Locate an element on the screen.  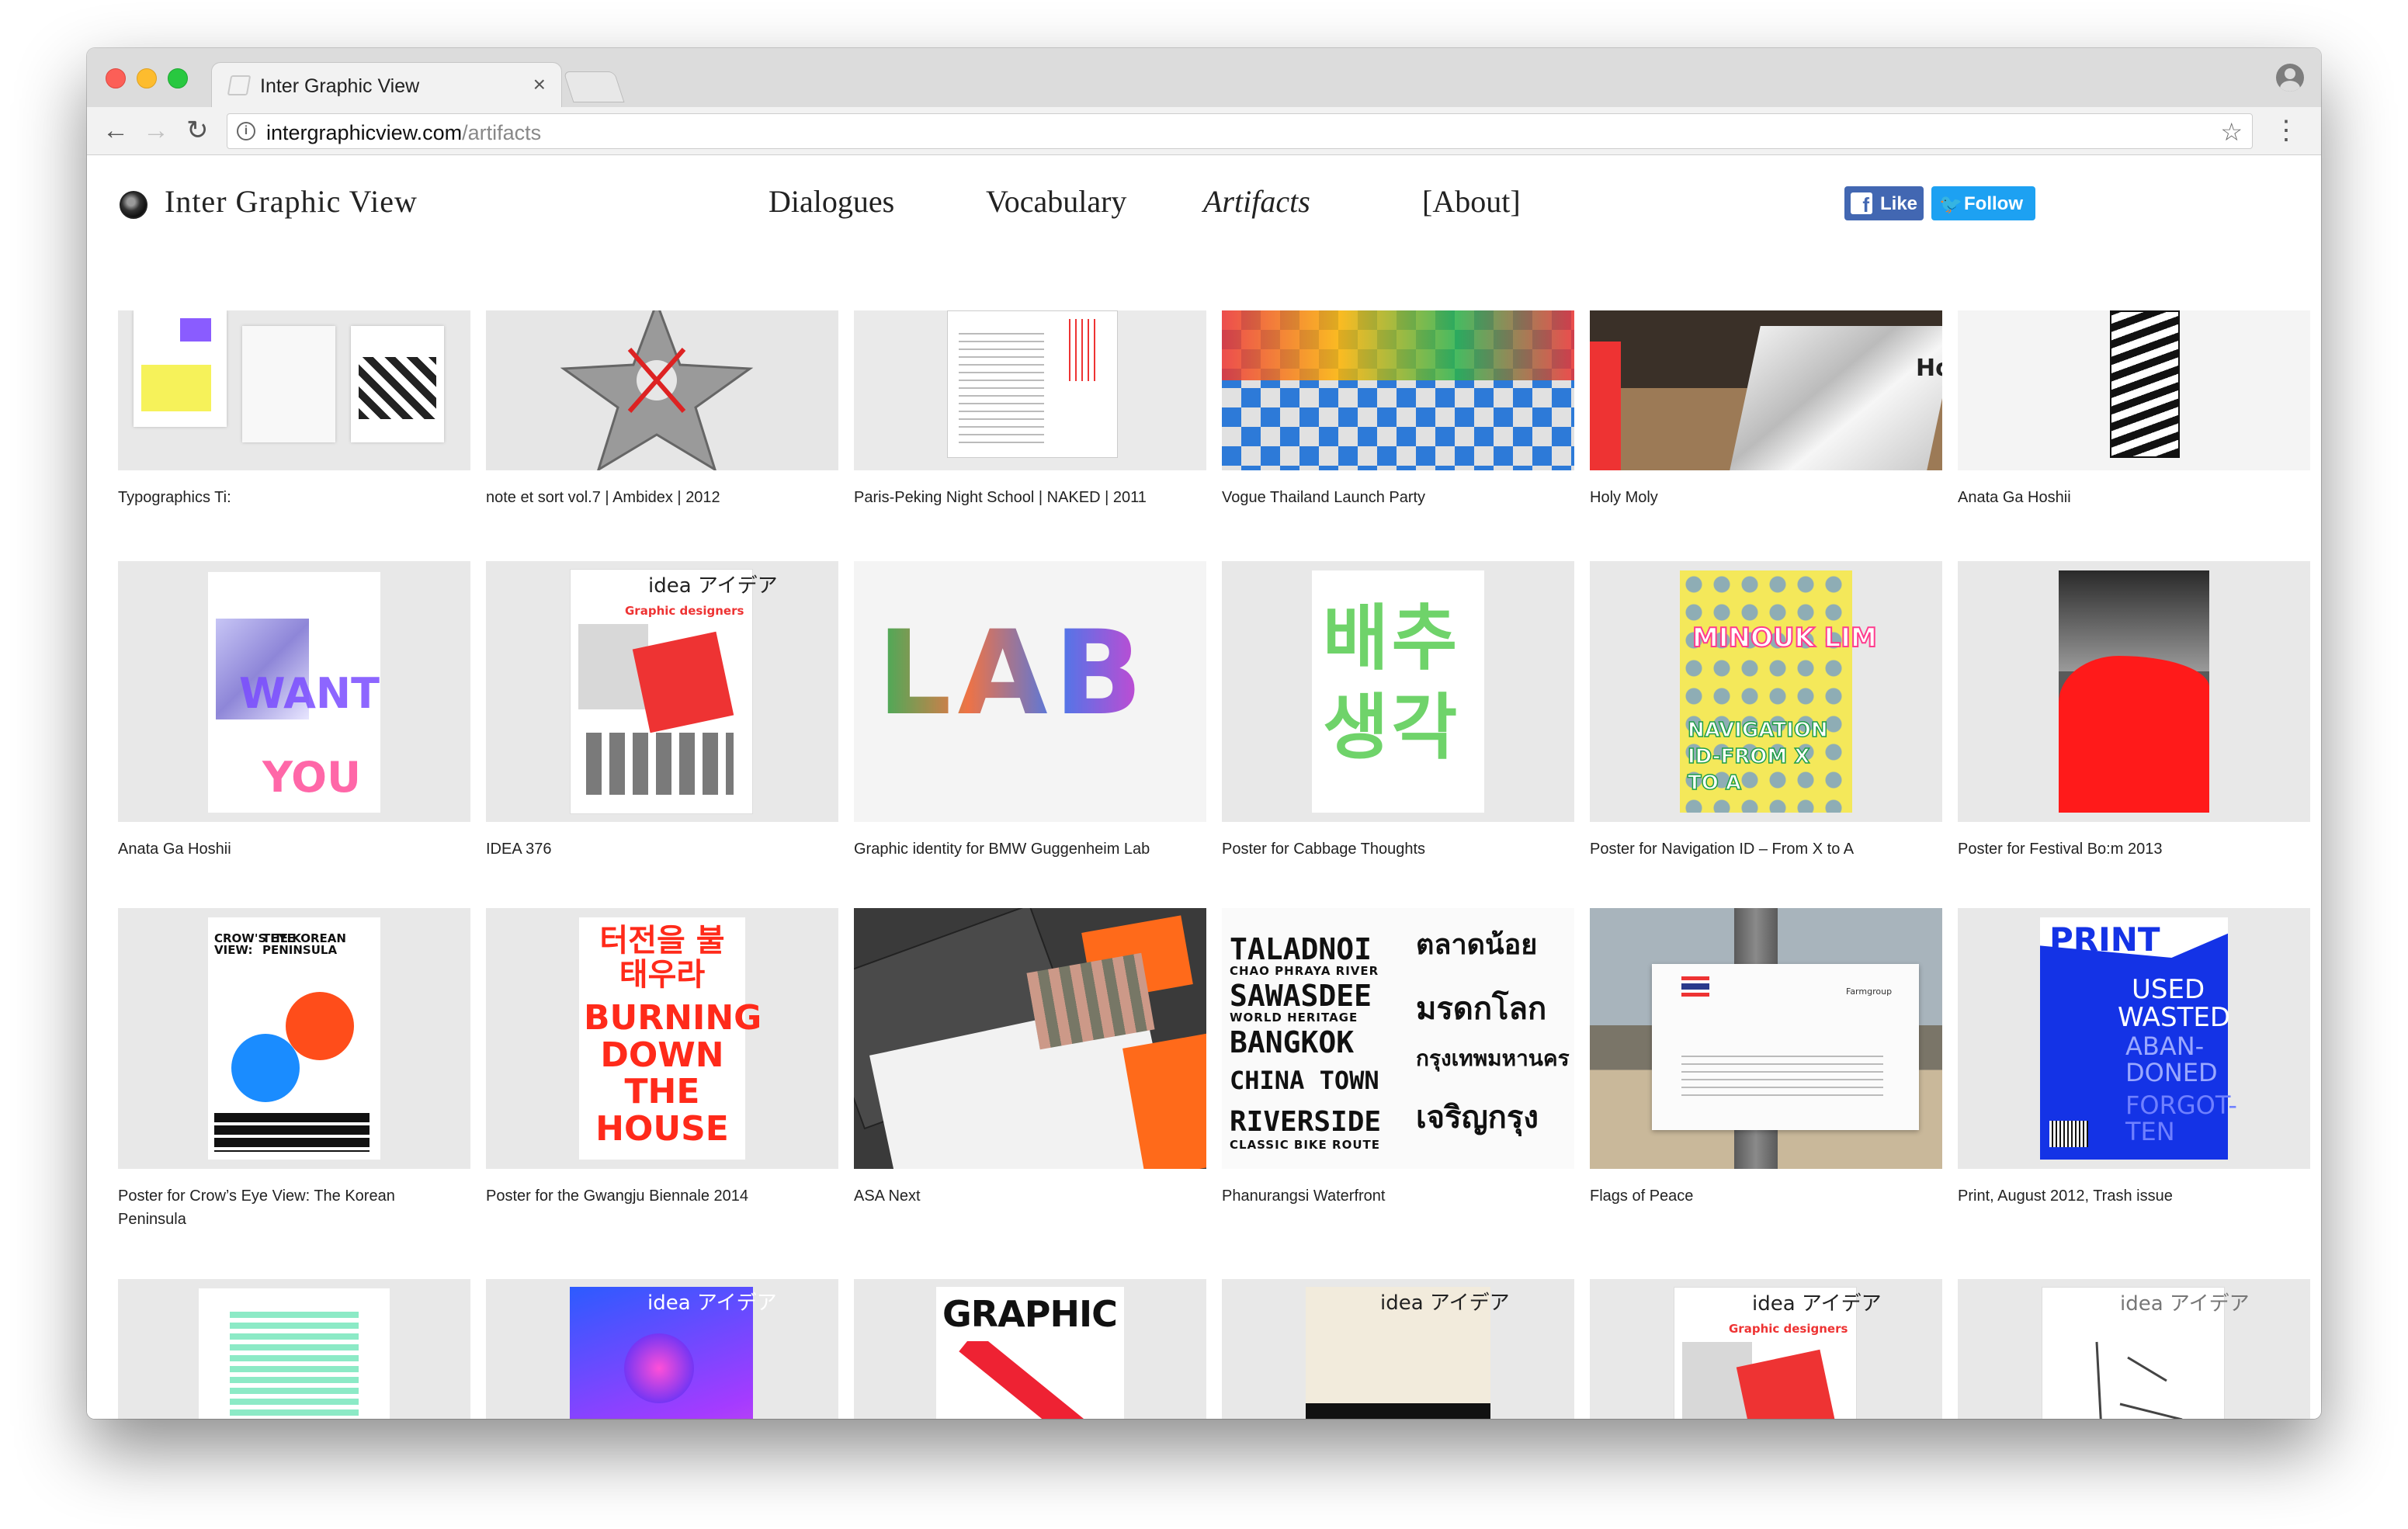
burning-down-title: BURNING DOWN THE HOUSE is located at coordinates (673, 1073).